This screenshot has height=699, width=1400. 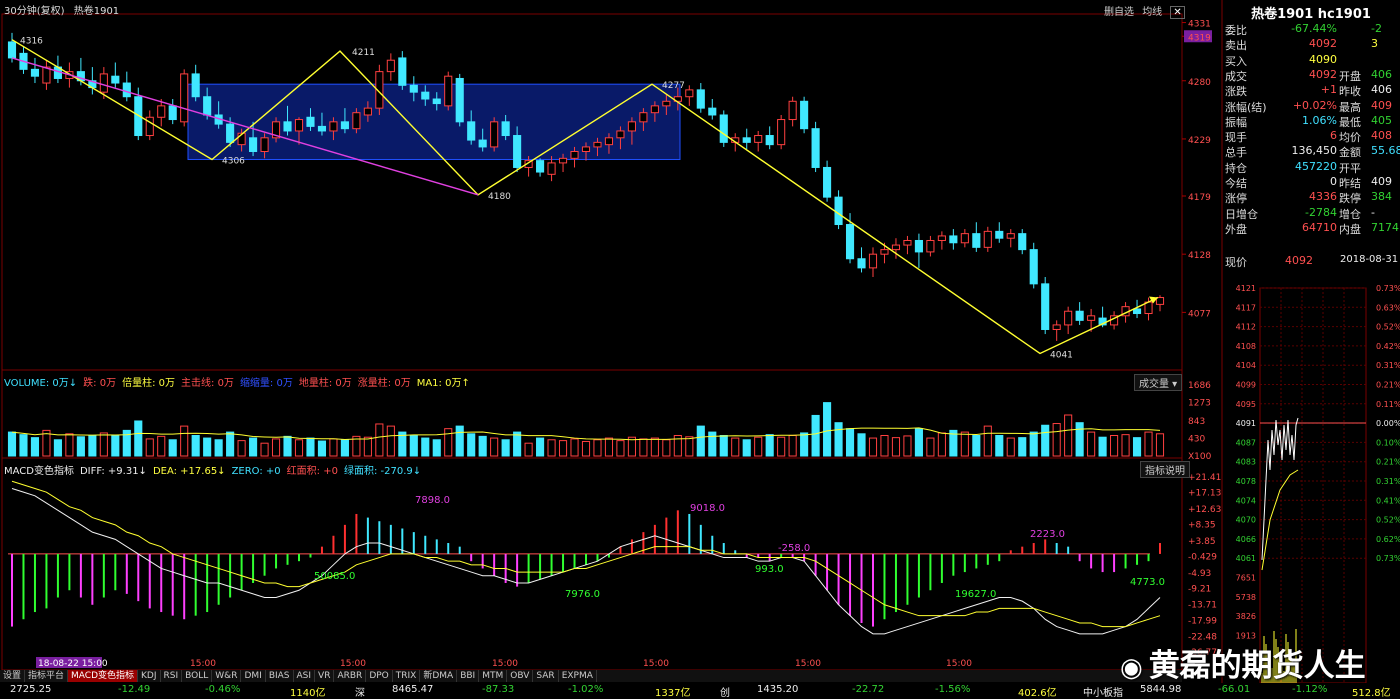 What do you see at coordinates (280, 676) in the screenshot?
I see `tab-8: BIAS` at bounding box center [280, 676].